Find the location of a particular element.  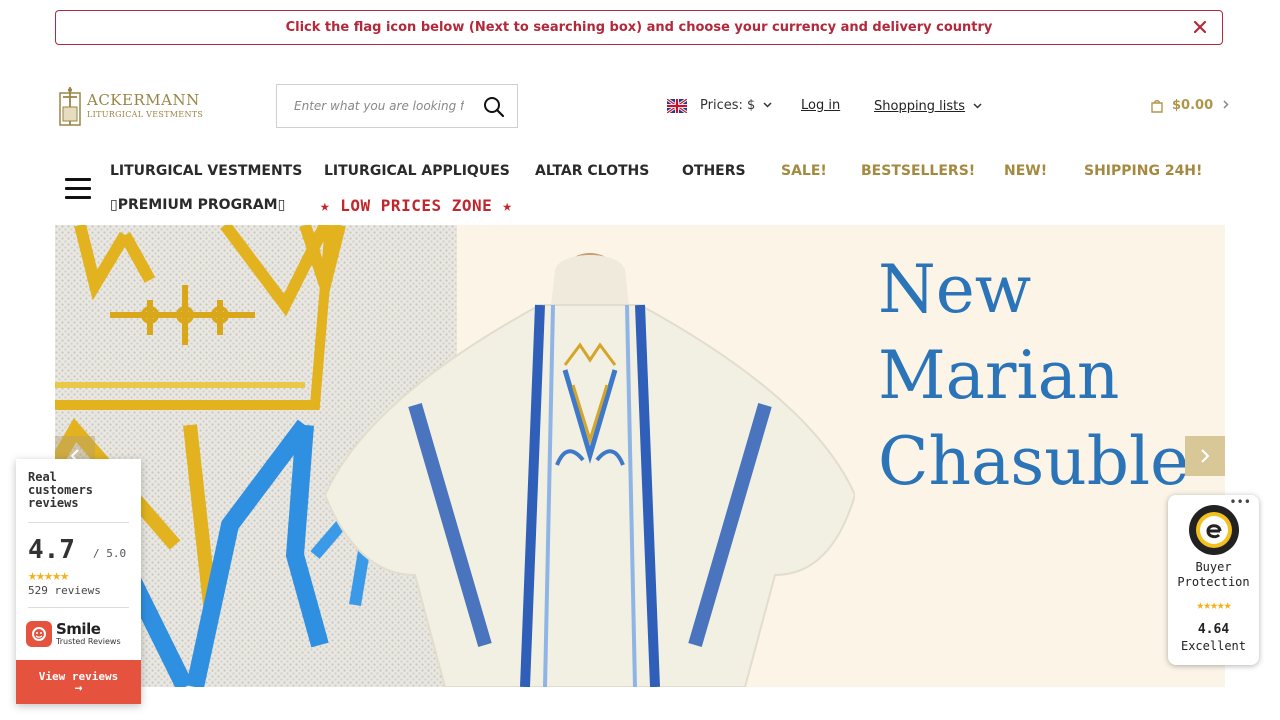

buyer-protection-title: Buyer Protection is located at coordinates (1213, 575).